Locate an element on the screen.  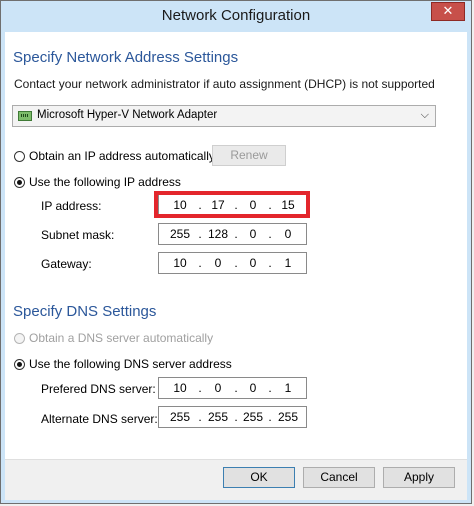
gateway-octet-1: 10 is located at coordinates (180, 263).